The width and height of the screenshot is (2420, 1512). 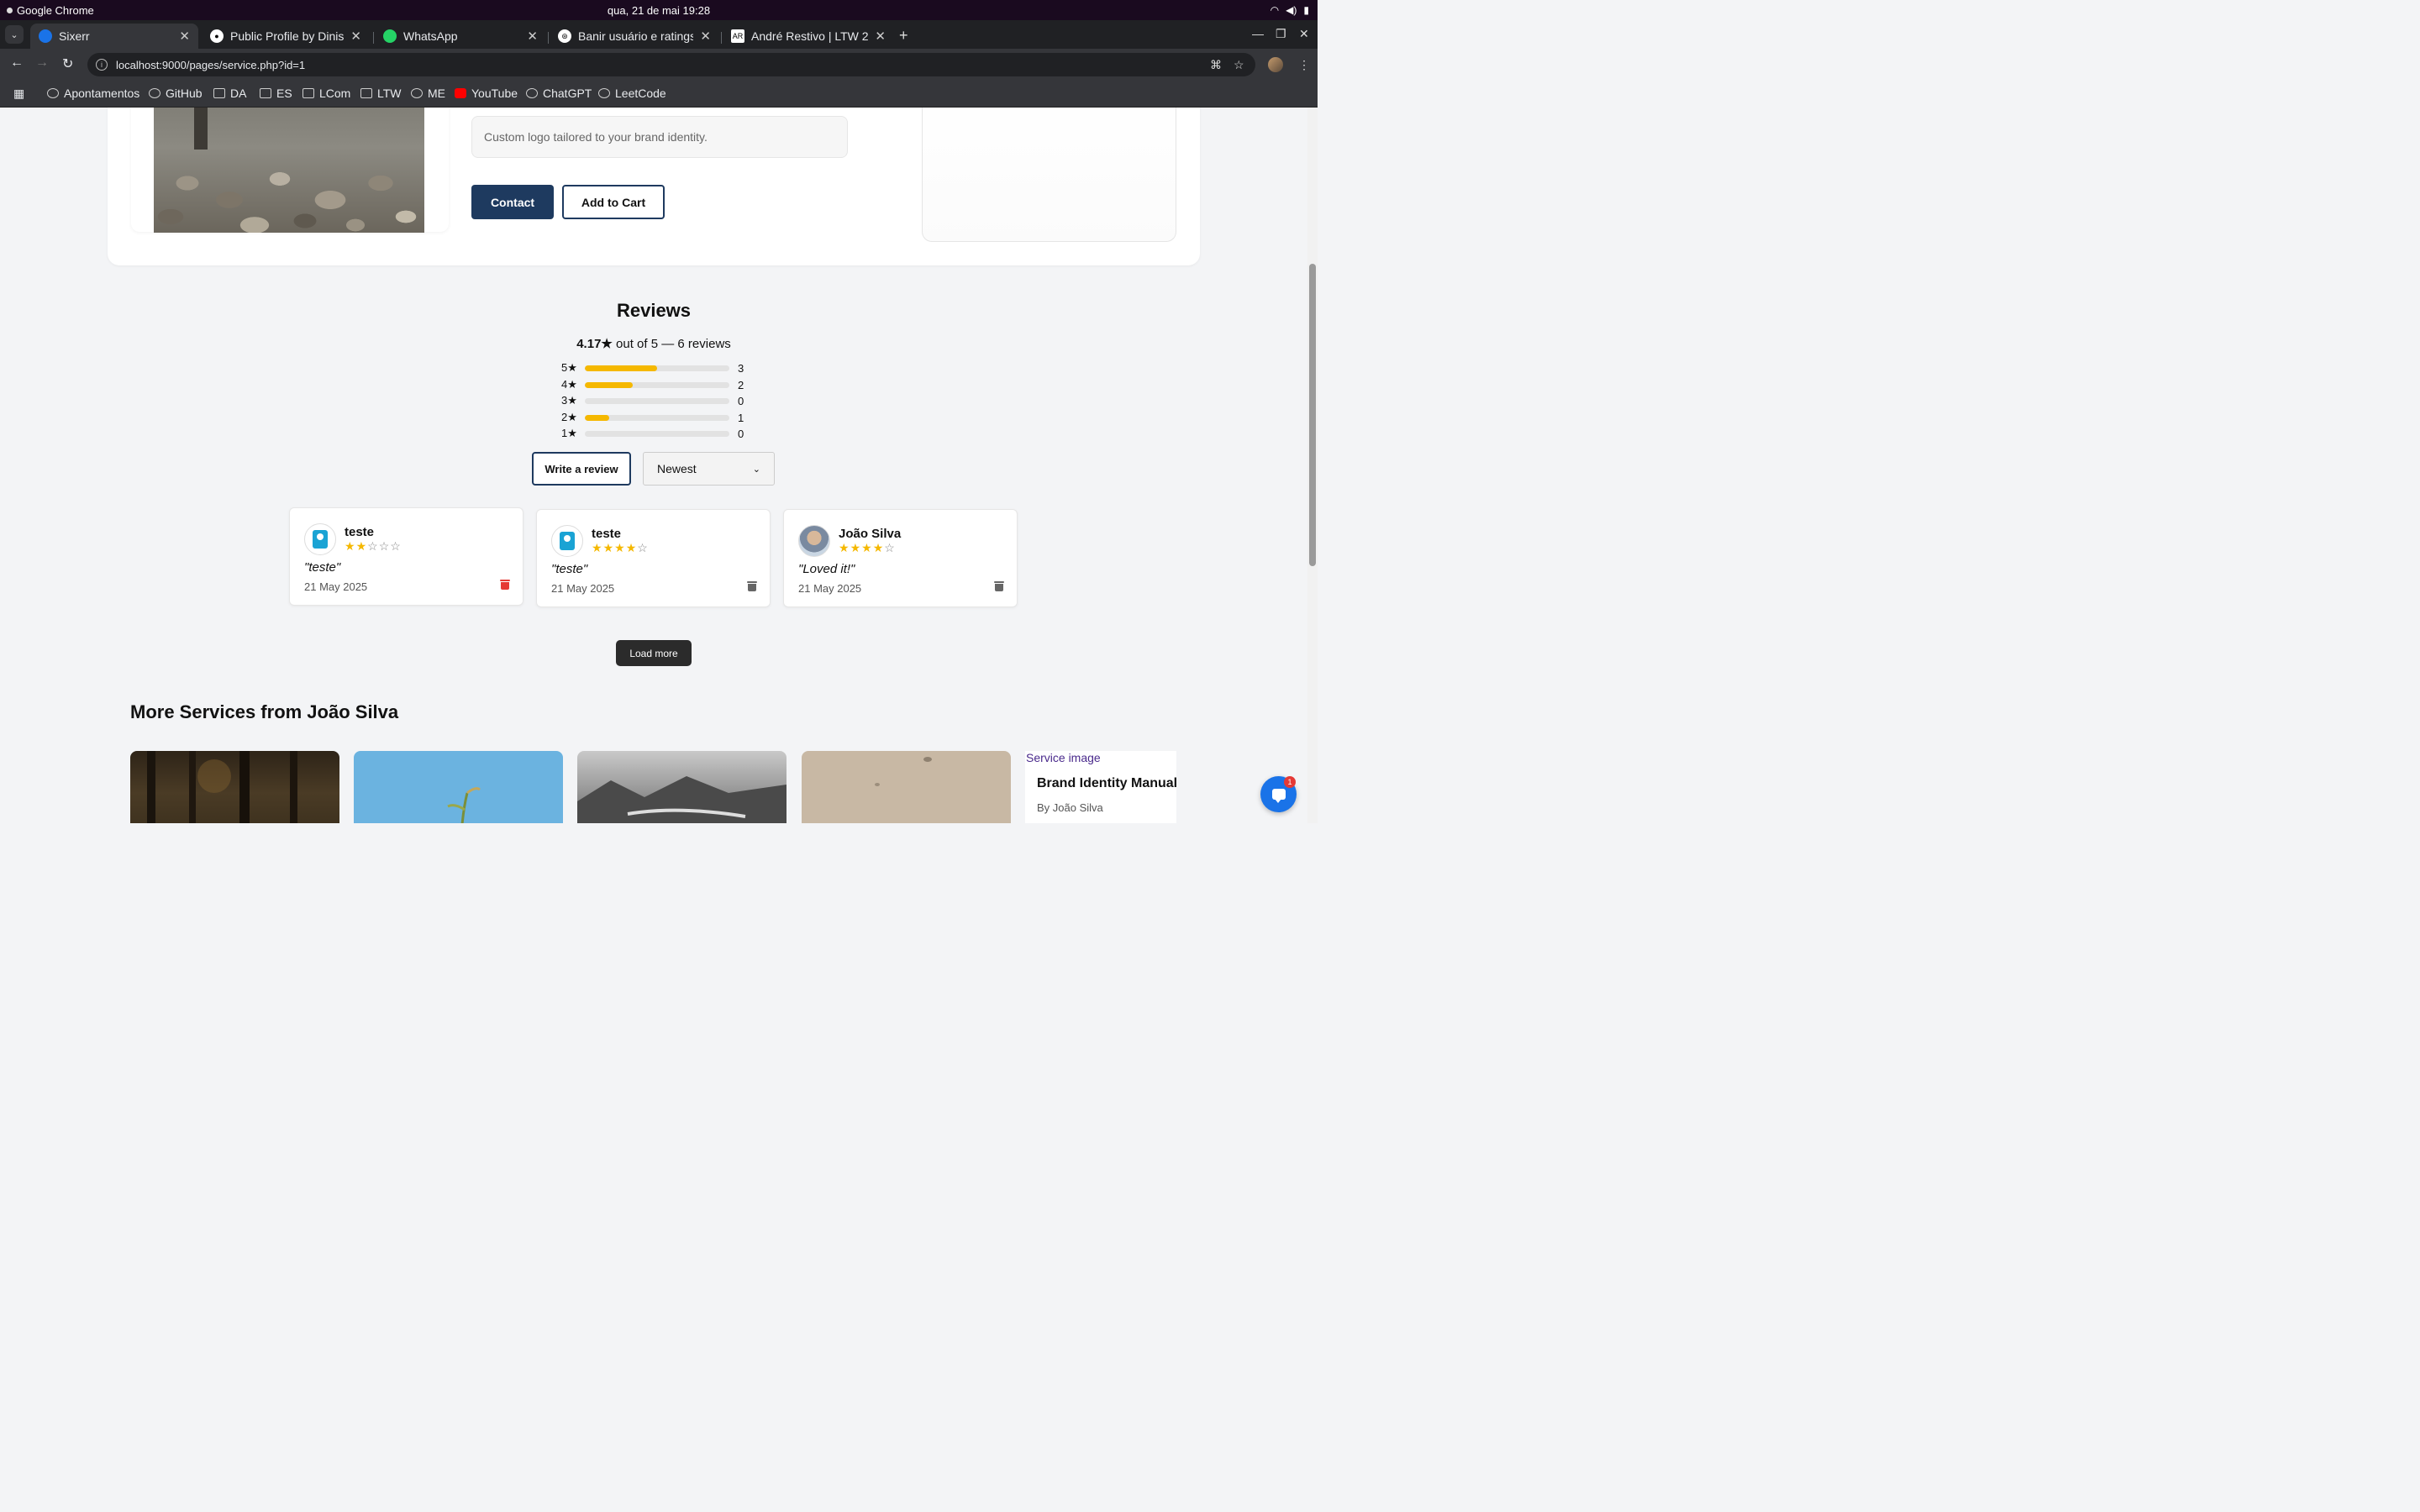 What do you see at coordinates (709, 469) in the screenshot?
I see `review-sort-select: Newest ⌄` at bounding box center [709, 469].